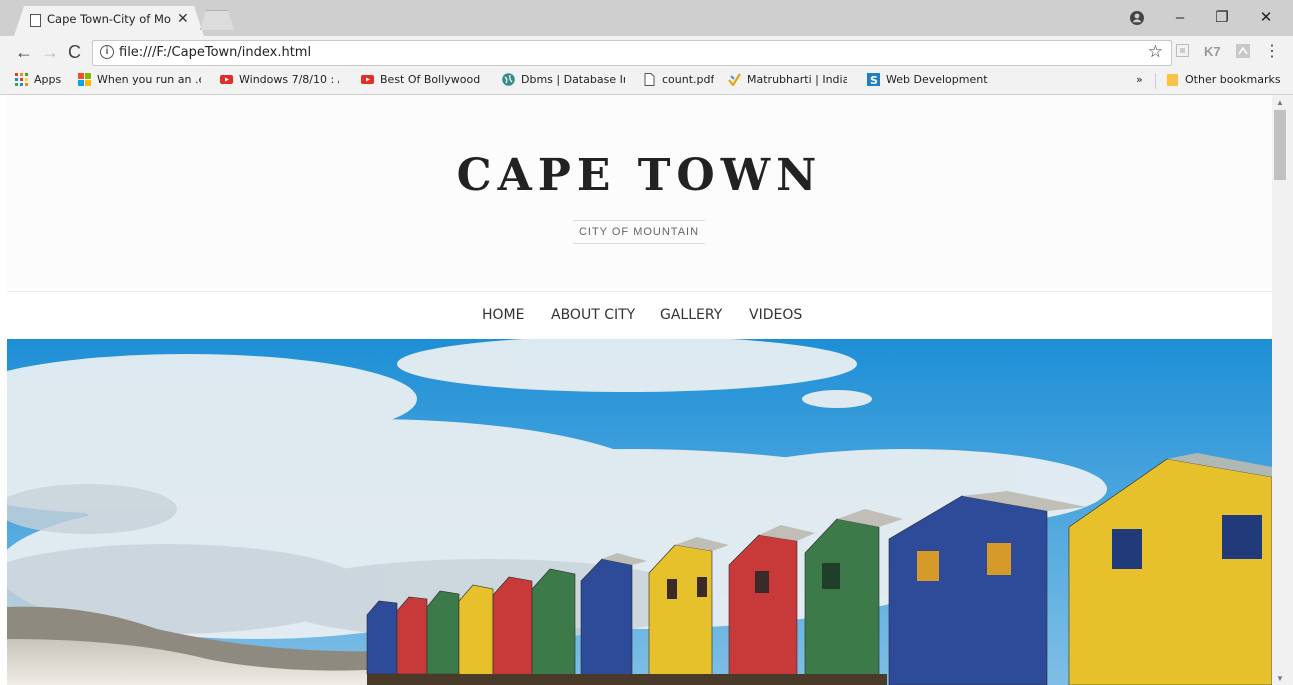 The width and height of the screenshot is (1293, 685). What do you see at coordinates (48, 79) in the screenshot?
I see `bookmark-label: Apps` at bounding box center [48, 79].